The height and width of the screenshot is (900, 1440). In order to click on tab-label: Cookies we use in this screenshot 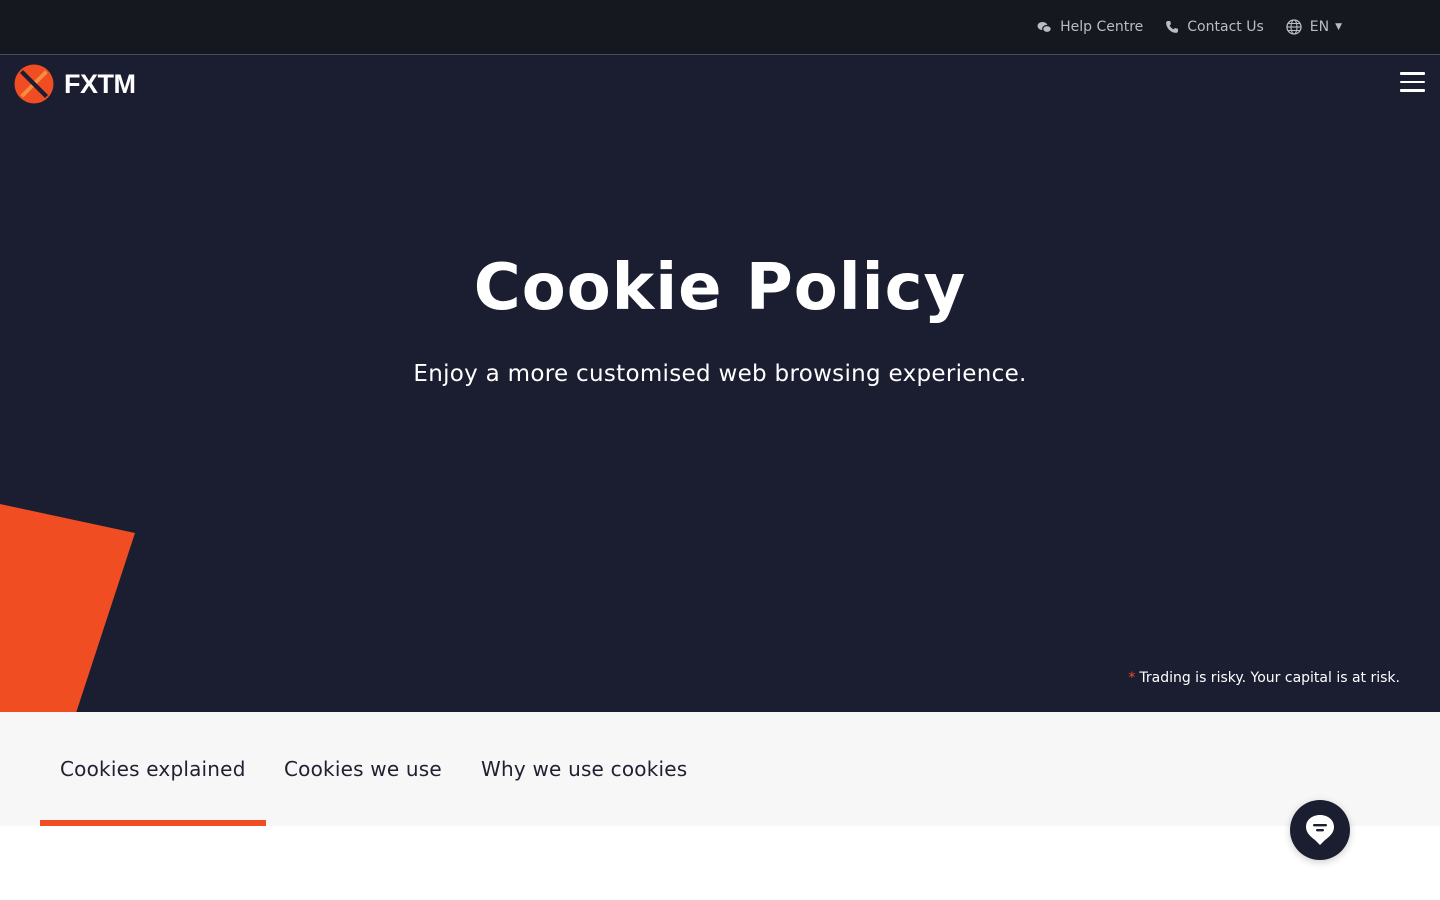, I will do `click(363, 769)`.